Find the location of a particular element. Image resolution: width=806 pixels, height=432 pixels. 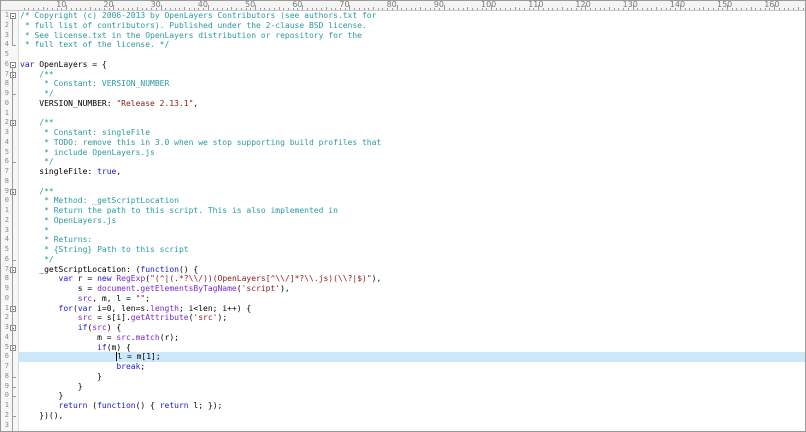

code-line: singleFile: true, is located at coordinates (412, 172).